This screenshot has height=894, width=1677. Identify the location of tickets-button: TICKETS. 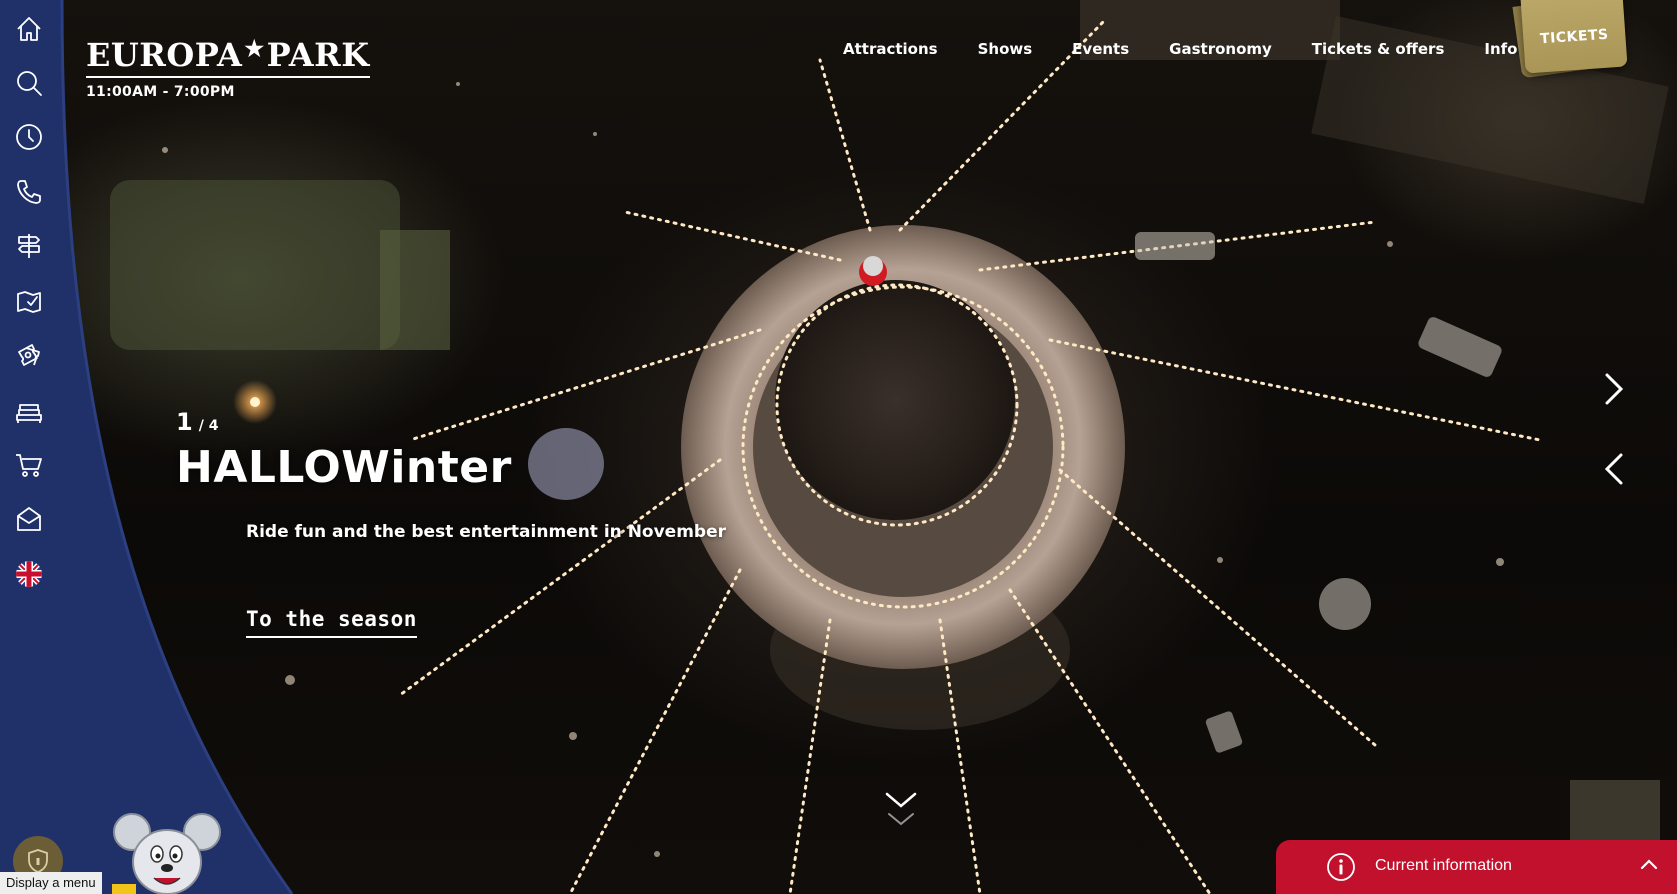
(1574, 37).